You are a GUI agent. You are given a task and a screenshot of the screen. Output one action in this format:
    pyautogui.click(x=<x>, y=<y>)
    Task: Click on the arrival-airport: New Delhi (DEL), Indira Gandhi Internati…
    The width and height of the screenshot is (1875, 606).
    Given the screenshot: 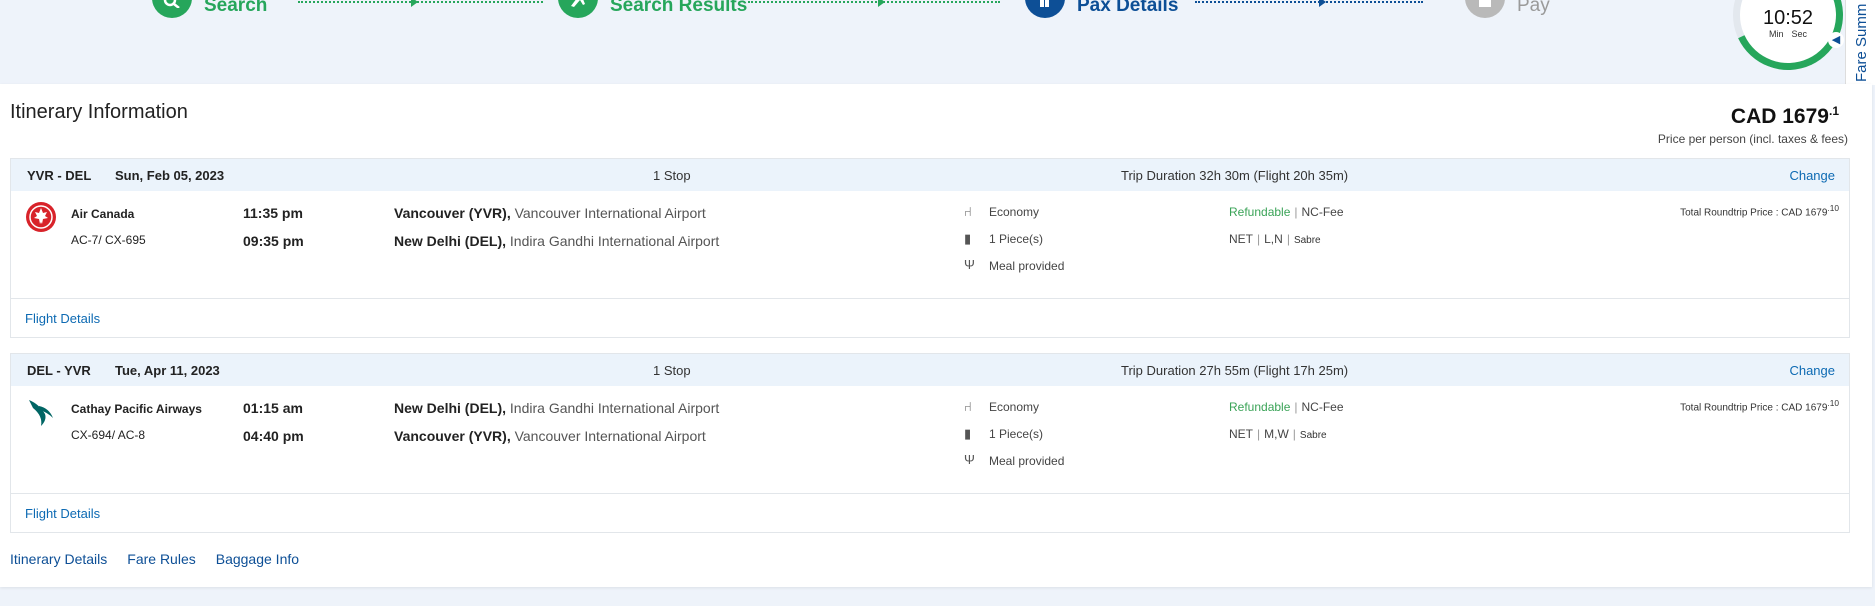 What is the action you would take?
    pyautogui.click(x=556, y=241)
    